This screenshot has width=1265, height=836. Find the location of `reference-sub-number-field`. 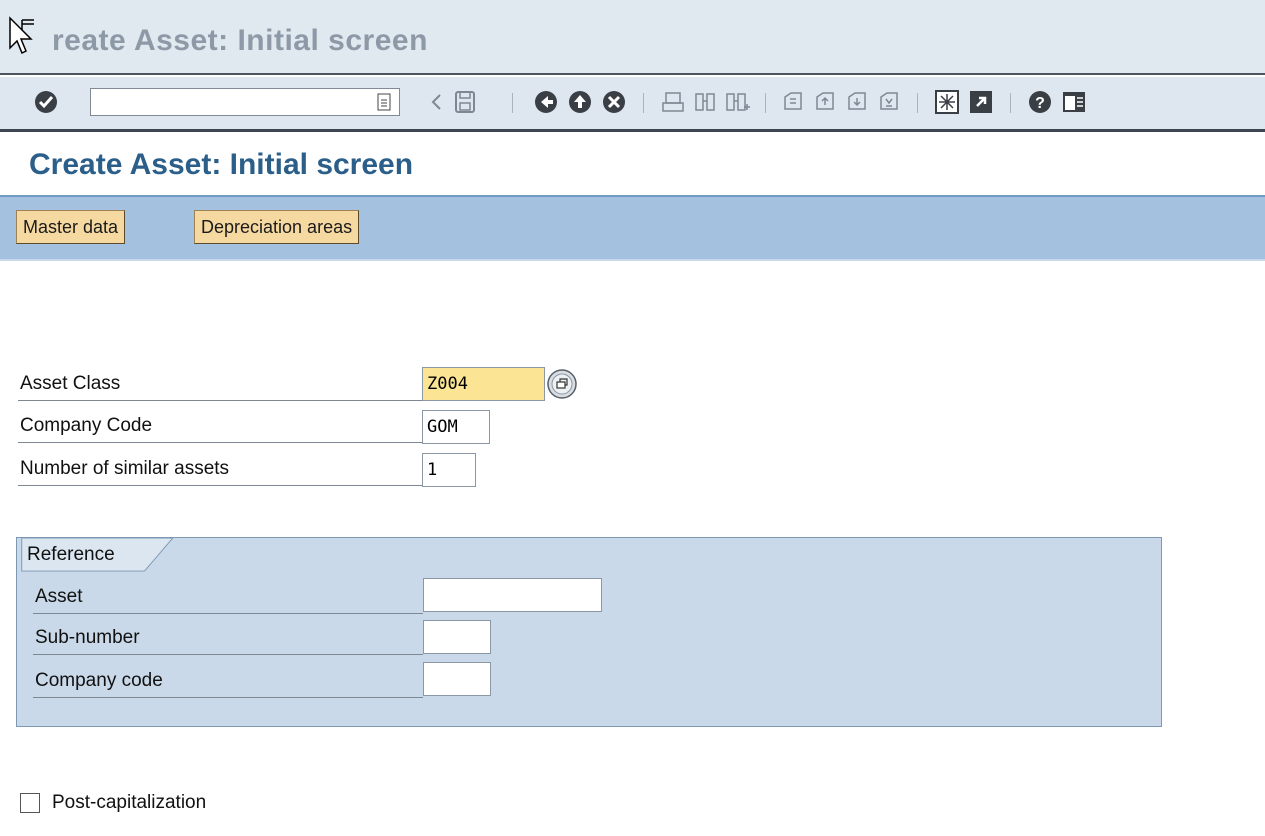

reference-sub-number-field is located at coordinates (457, 637).